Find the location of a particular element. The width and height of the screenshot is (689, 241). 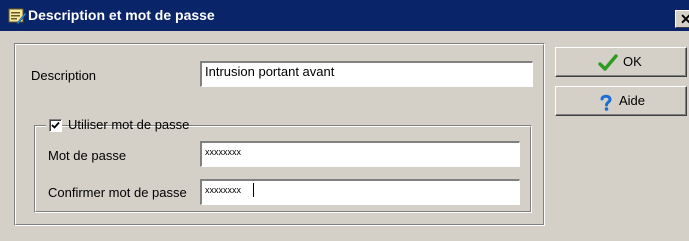

confirm-password-label: Confirmer mot de passe is located at coordinates (117, 192).